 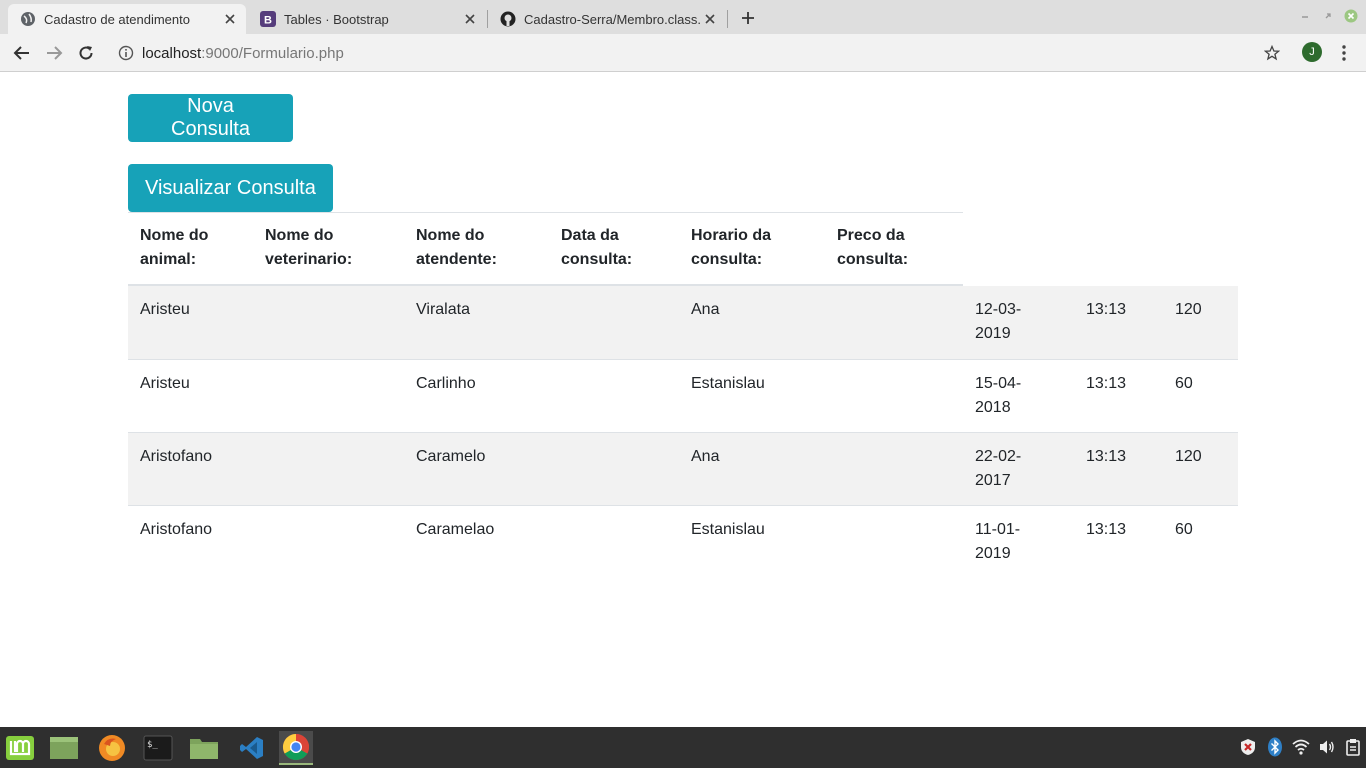 I want to click on arrow-left-icon, so click(x=21, y=53).